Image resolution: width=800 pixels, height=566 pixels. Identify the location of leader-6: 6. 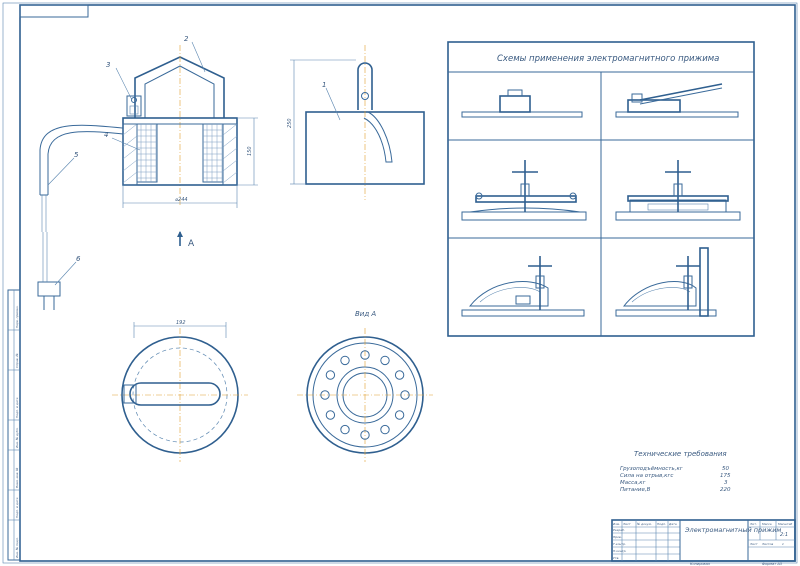
(78, 259).